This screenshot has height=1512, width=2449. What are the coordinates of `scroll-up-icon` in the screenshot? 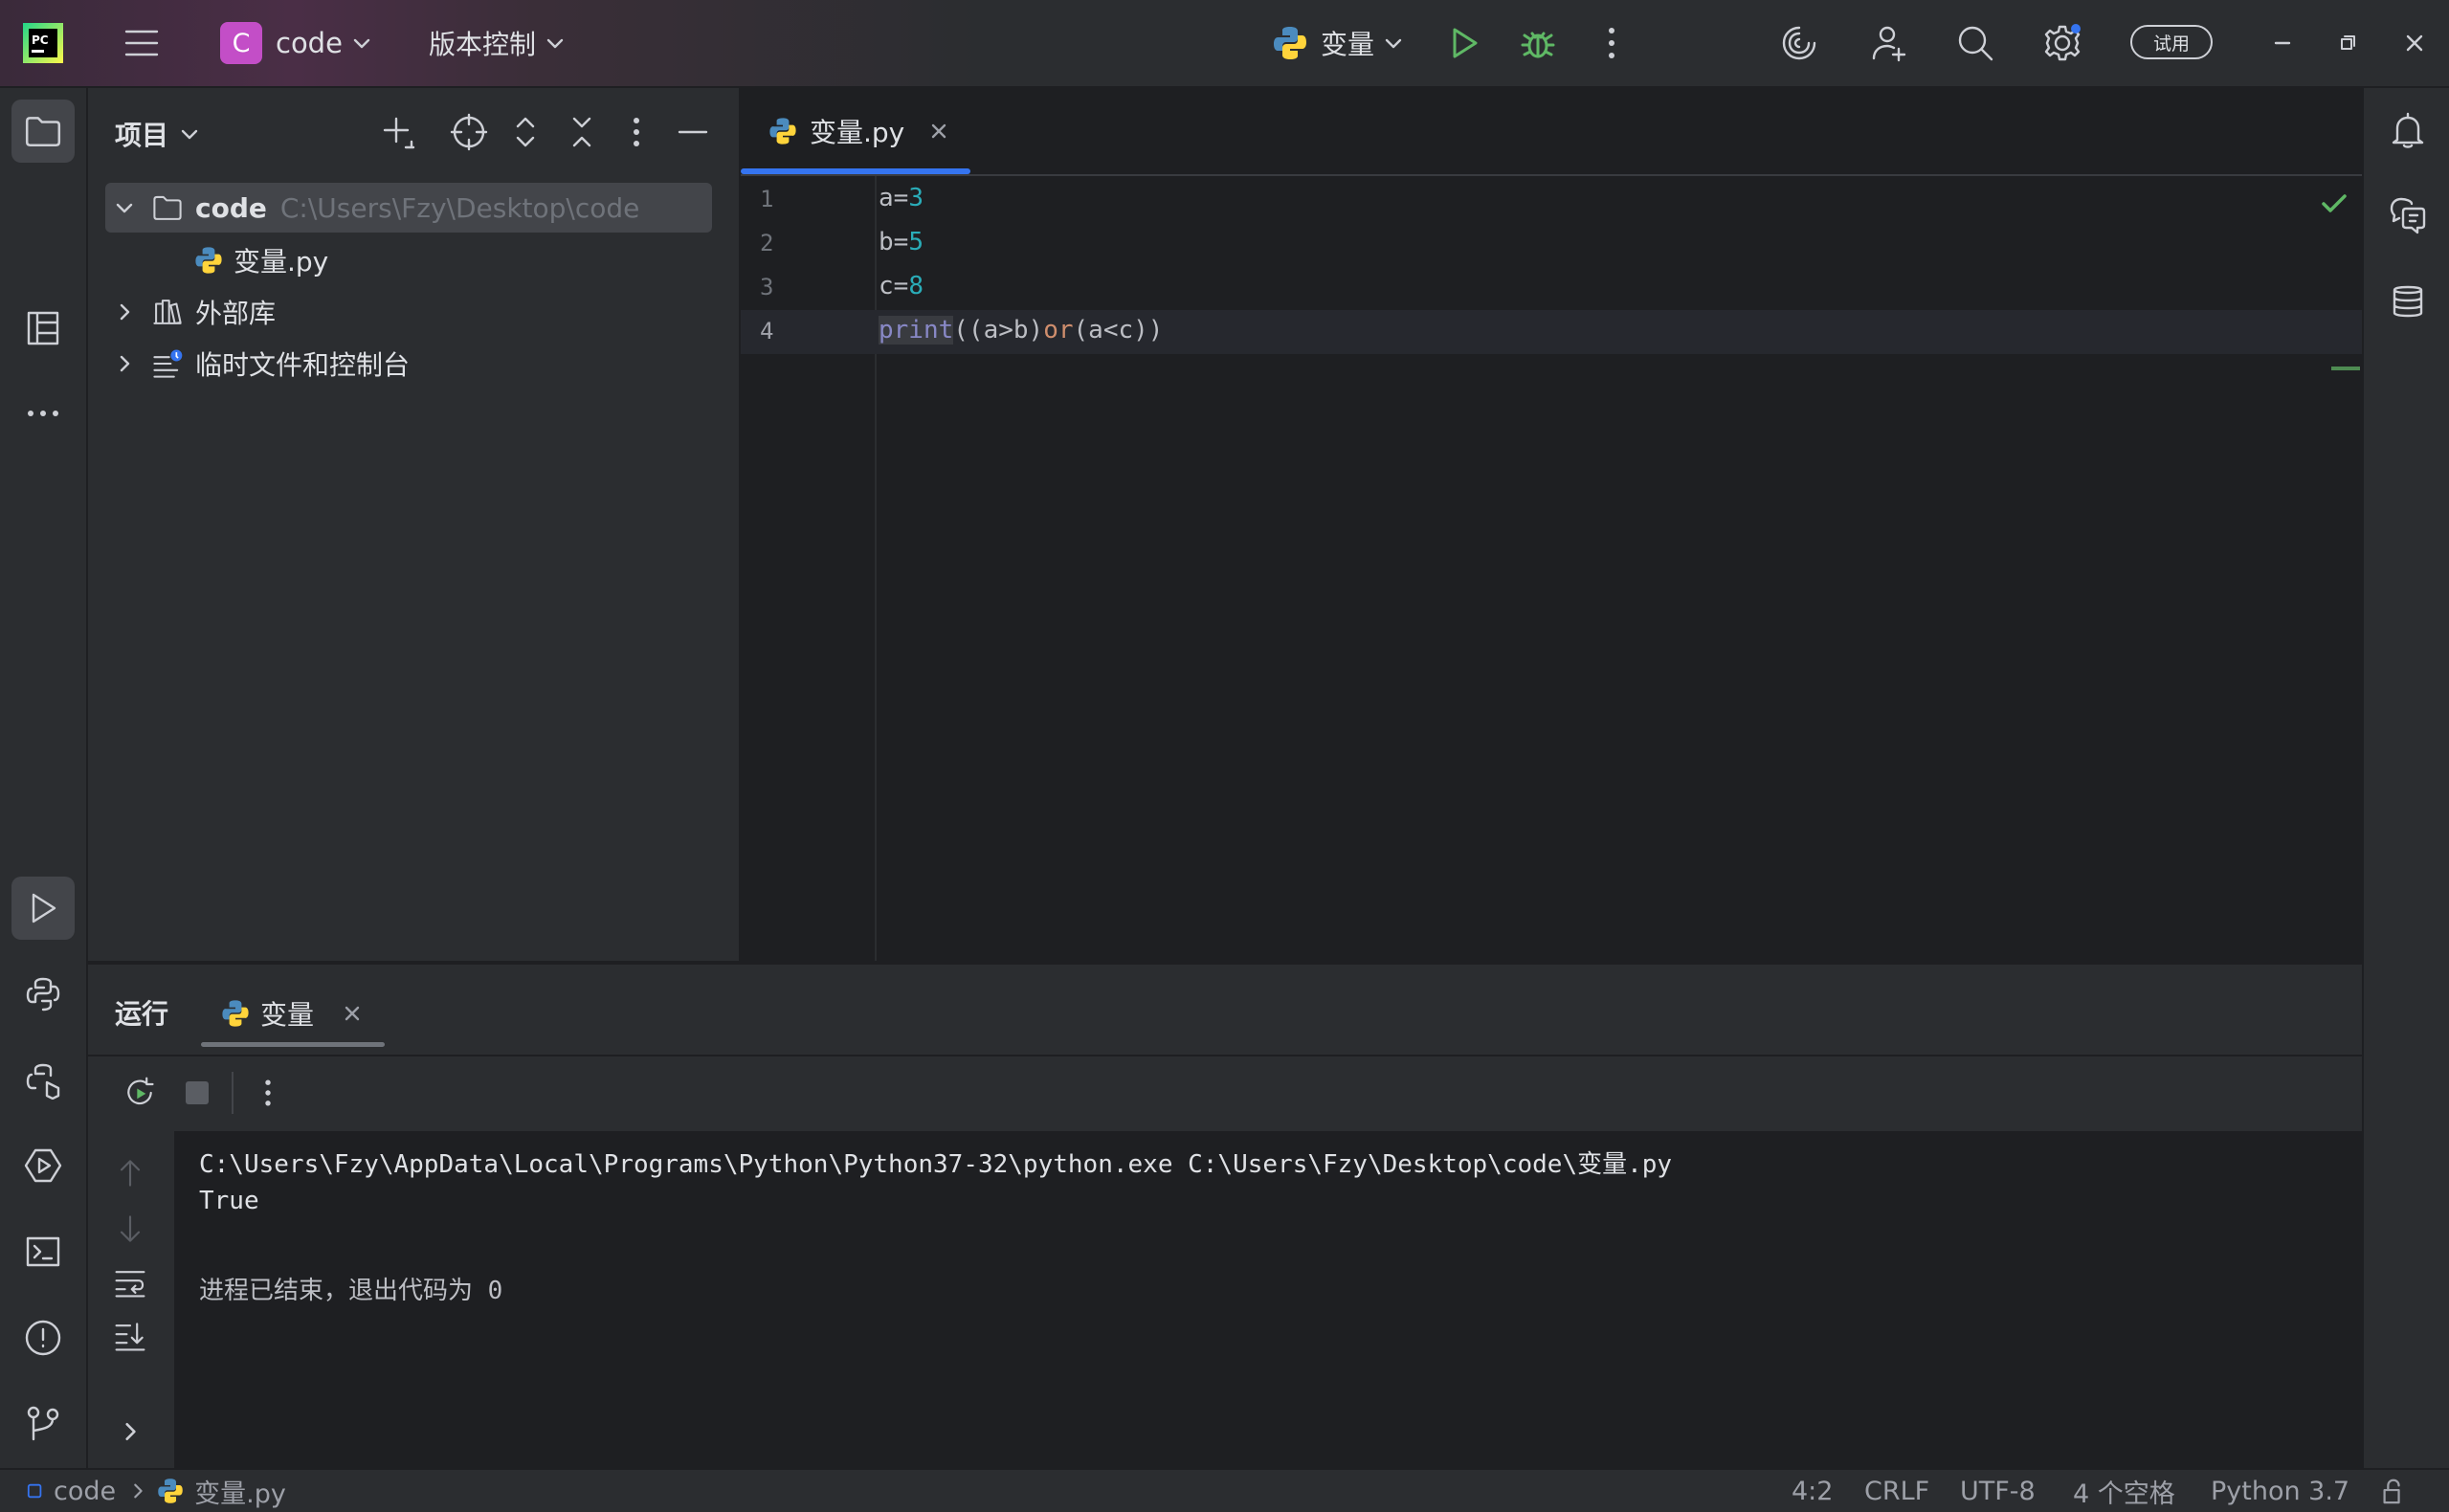 It's located at (130, 1173).